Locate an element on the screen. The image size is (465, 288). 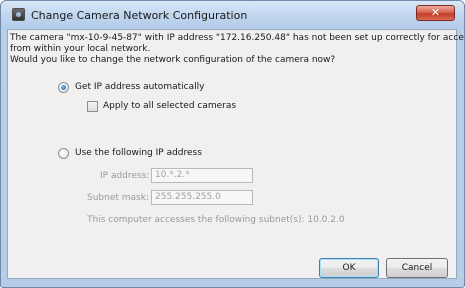
message-line-2: from within your local network. is located at coordinates (80, 49).